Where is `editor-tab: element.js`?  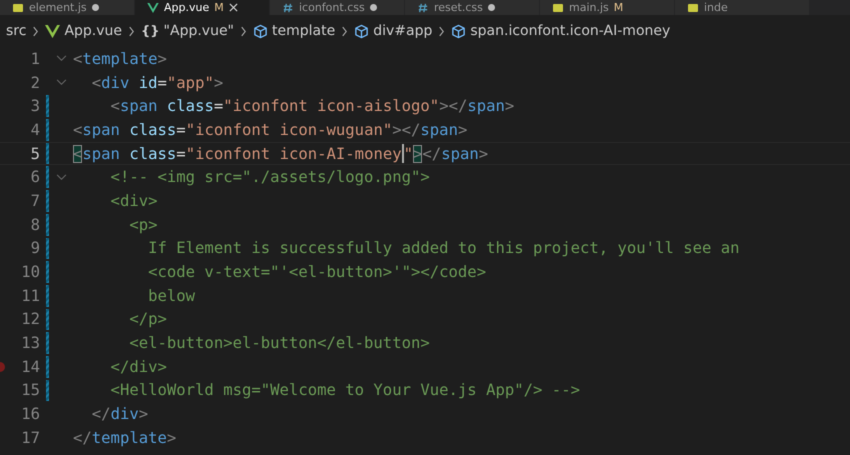 editor-tab: element.js is located at coordinates (67, 7).